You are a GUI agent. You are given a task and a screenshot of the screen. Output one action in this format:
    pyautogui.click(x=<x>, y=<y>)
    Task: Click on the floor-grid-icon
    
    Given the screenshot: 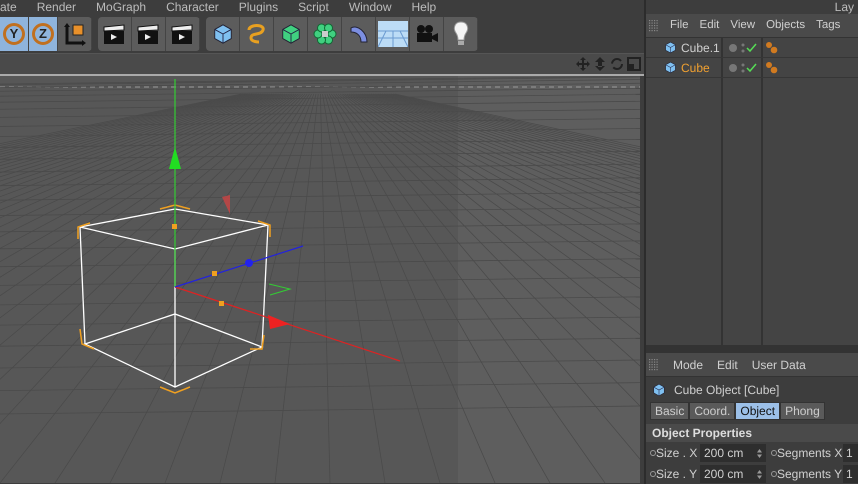 What is the action you would take?
    pyautogui.click(x=393, y=33)
    